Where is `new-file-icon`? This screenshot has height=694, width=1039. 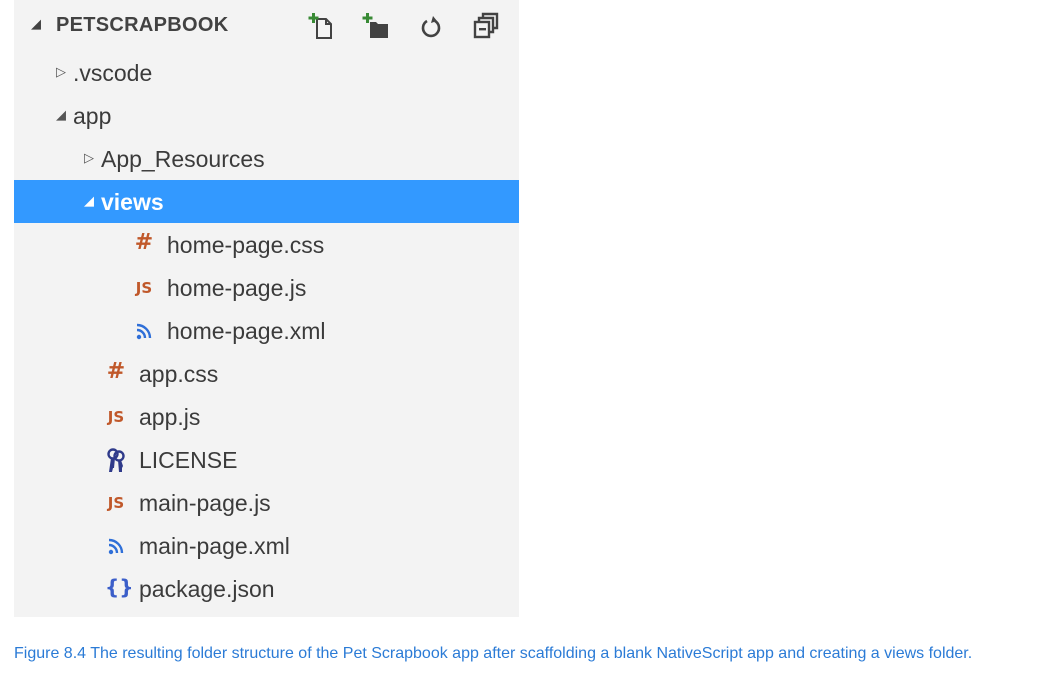
new-file-icon is located at coordinates (323, 26).